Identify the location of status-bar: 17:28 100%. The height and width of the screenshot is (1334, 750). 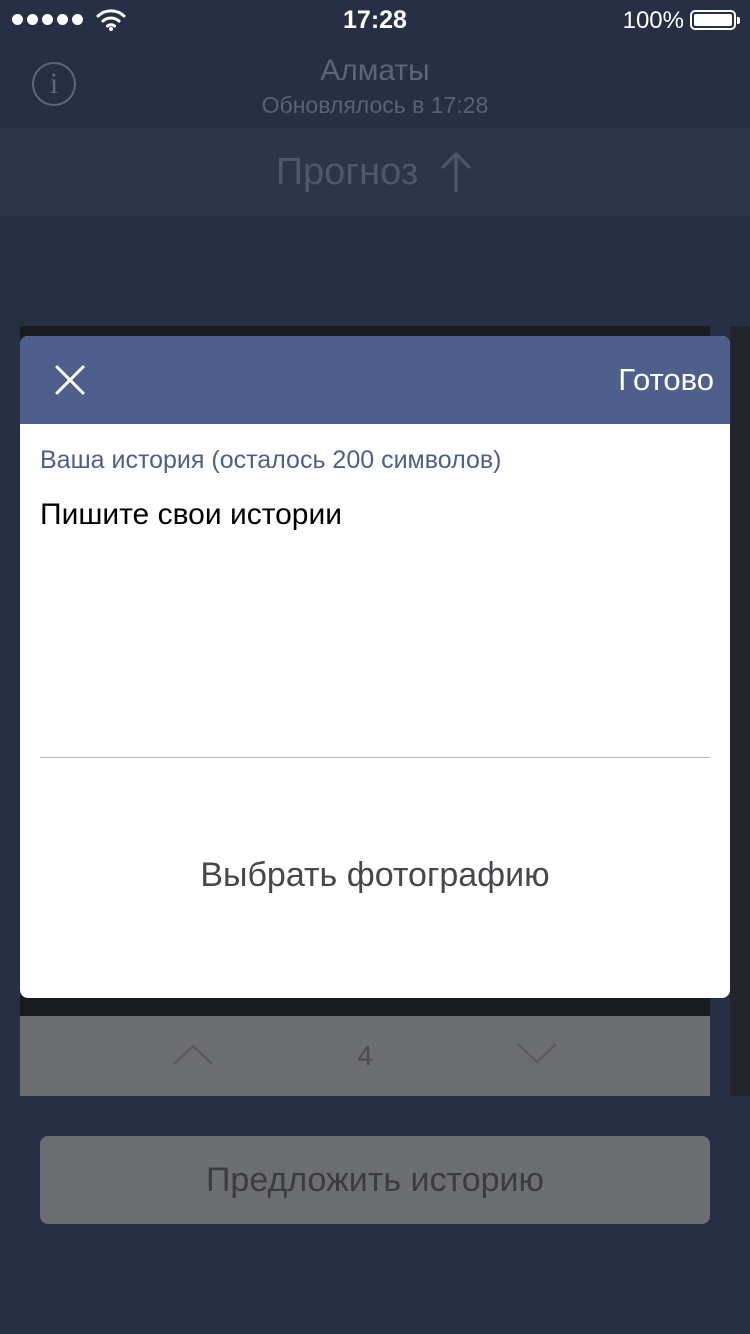
(375, 20).